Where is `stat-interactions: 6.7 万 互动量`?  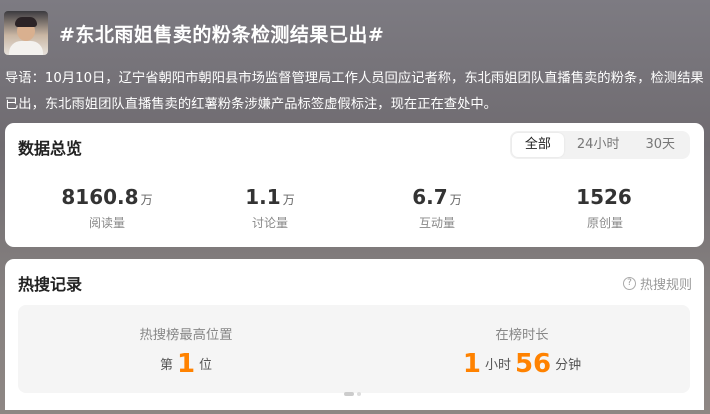
stat-interactions: 6.7 万 互动量 is located at coordinates (437, 208).